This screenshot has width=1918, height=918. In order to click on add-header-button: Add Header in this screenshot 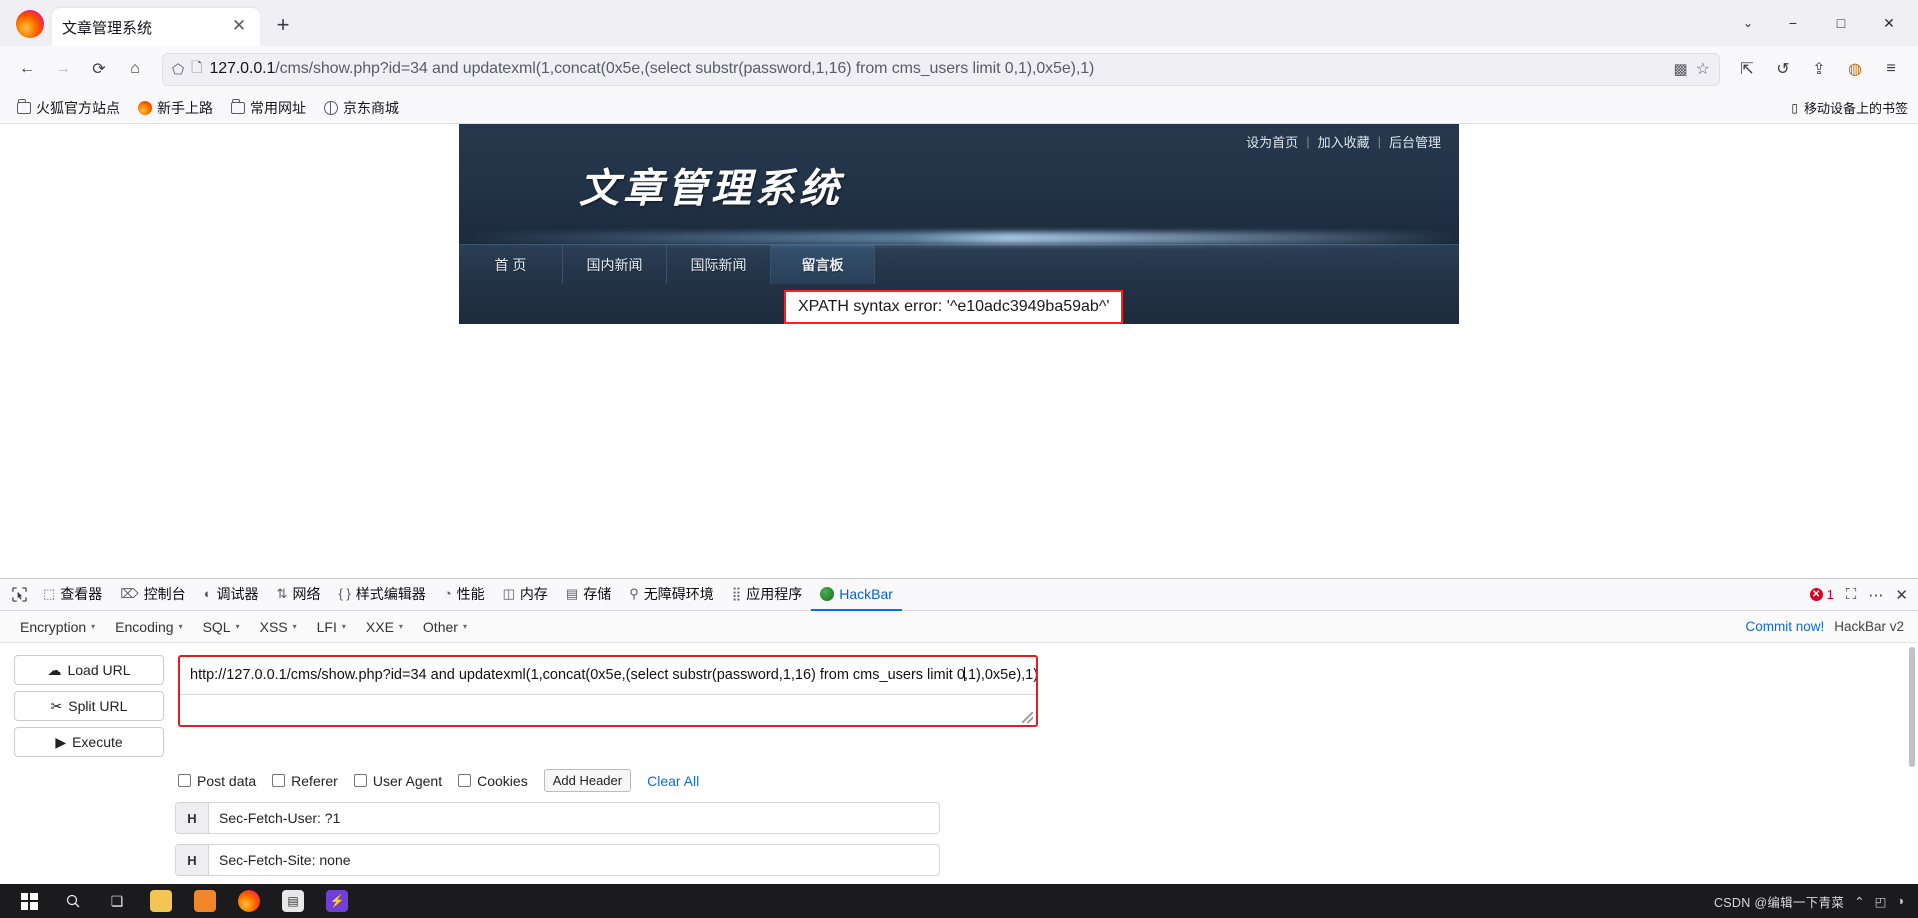, I will do `click(587, 780)`.